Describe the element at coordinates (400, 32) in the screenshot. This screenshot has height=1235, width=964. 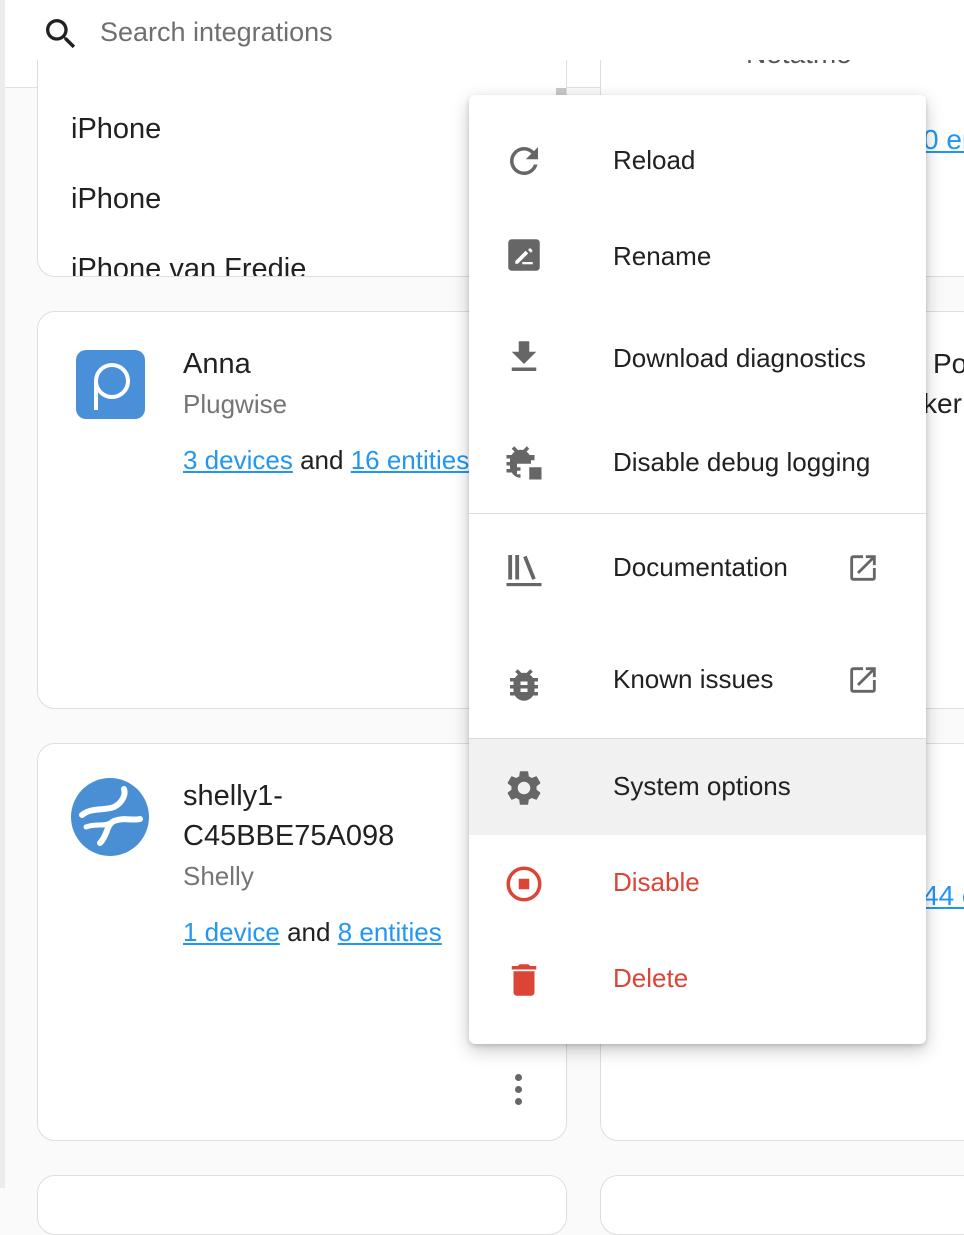
I see `search-input` at that location.